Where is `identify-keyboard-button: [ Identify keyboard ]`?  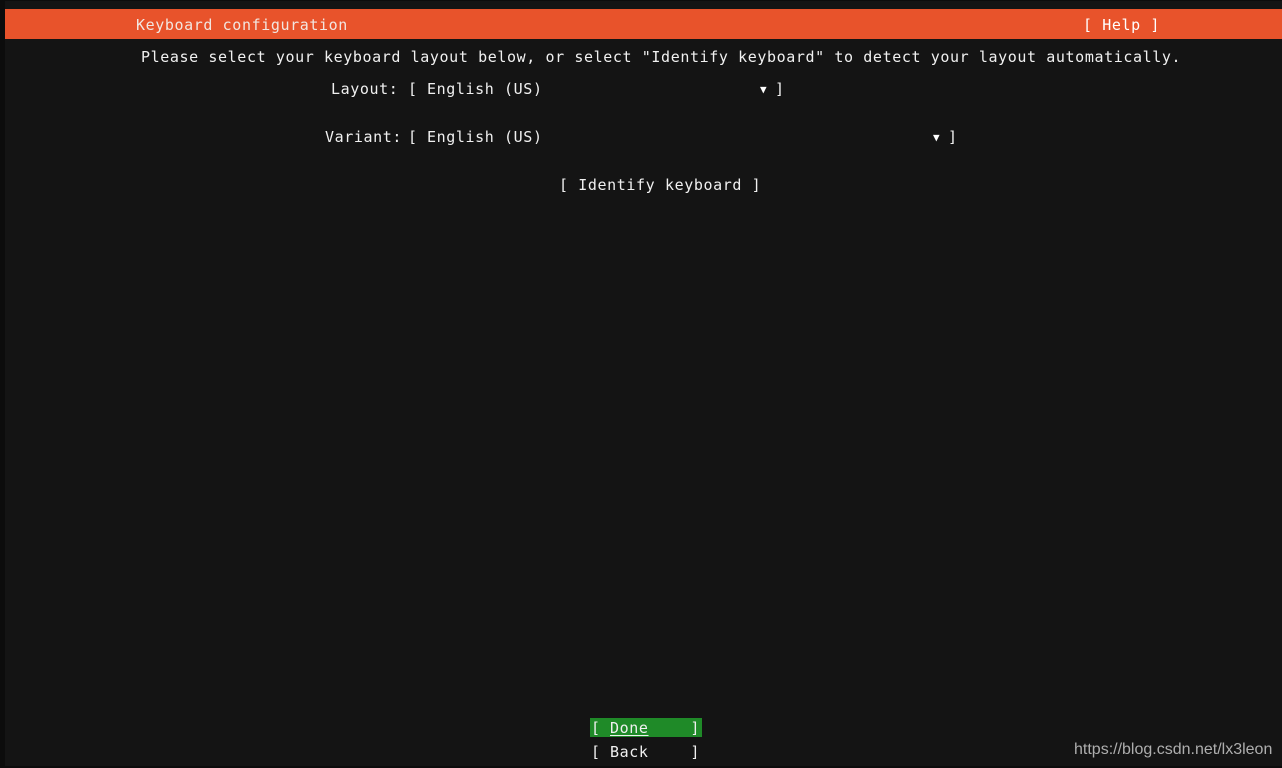
identify-keyboard-button: [ Identify keyboard ] is located at coordinates (660, 185).